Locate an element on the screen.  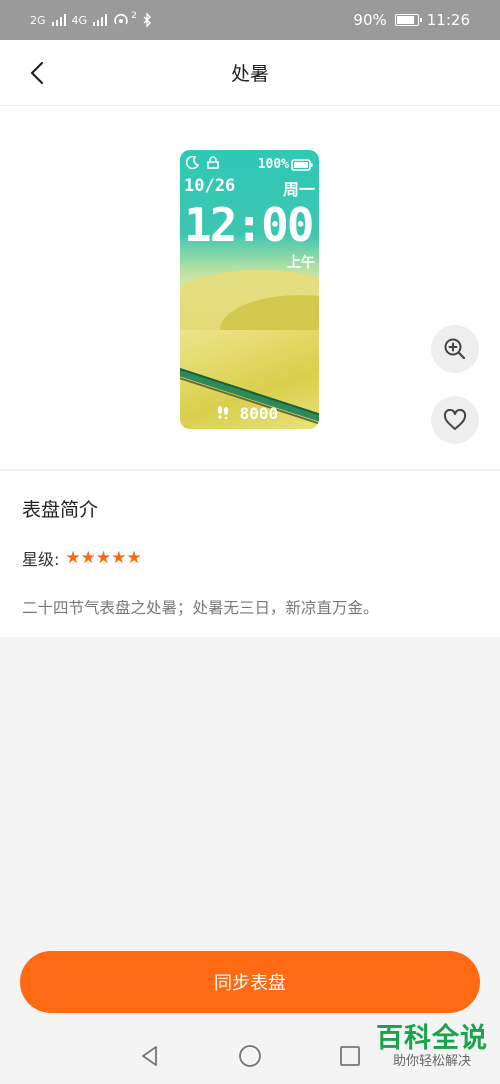
rating-row: 星级: ★★★★★ is located at coordinates (82, 558).